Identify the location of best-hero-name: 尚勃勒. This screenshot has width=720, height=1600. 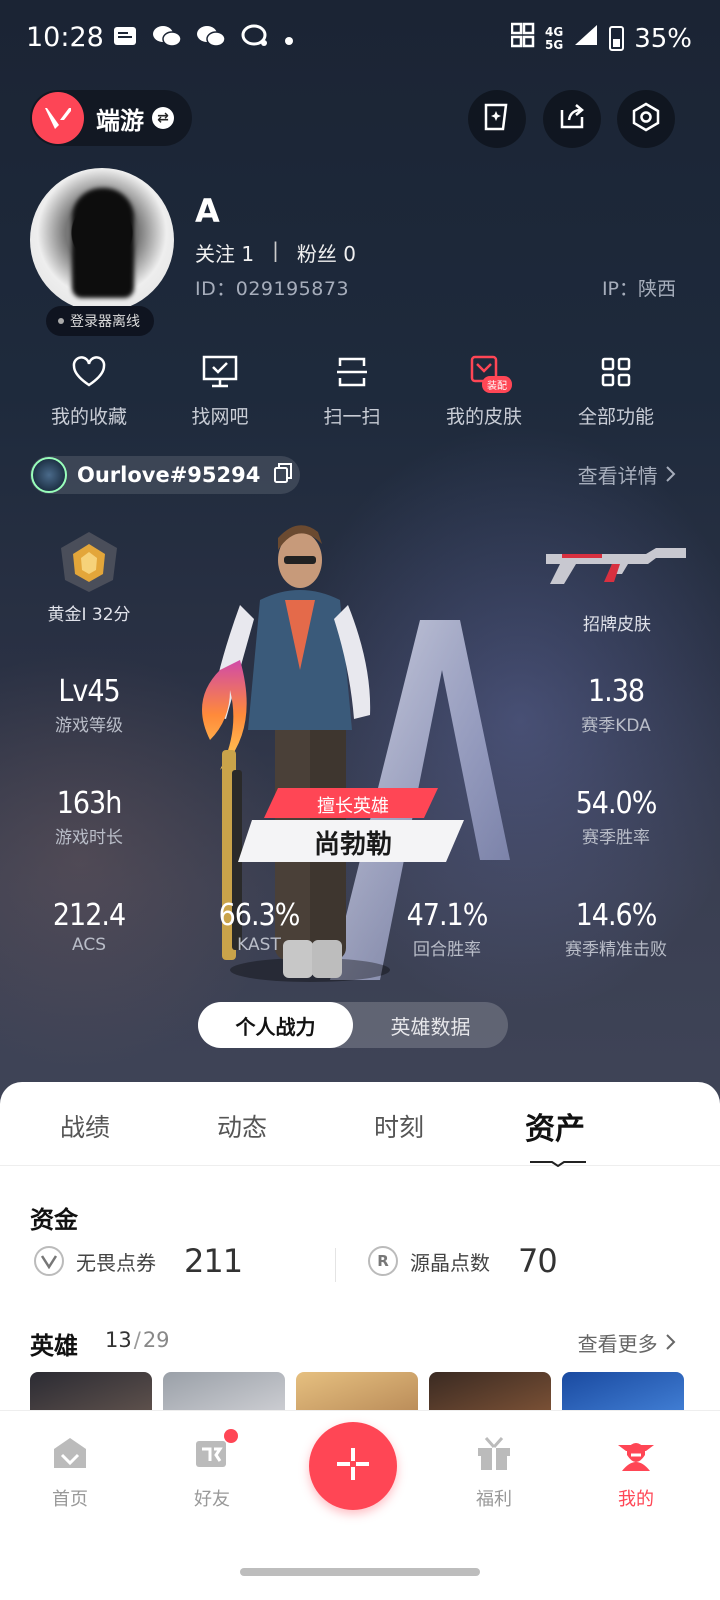
(352, 845).